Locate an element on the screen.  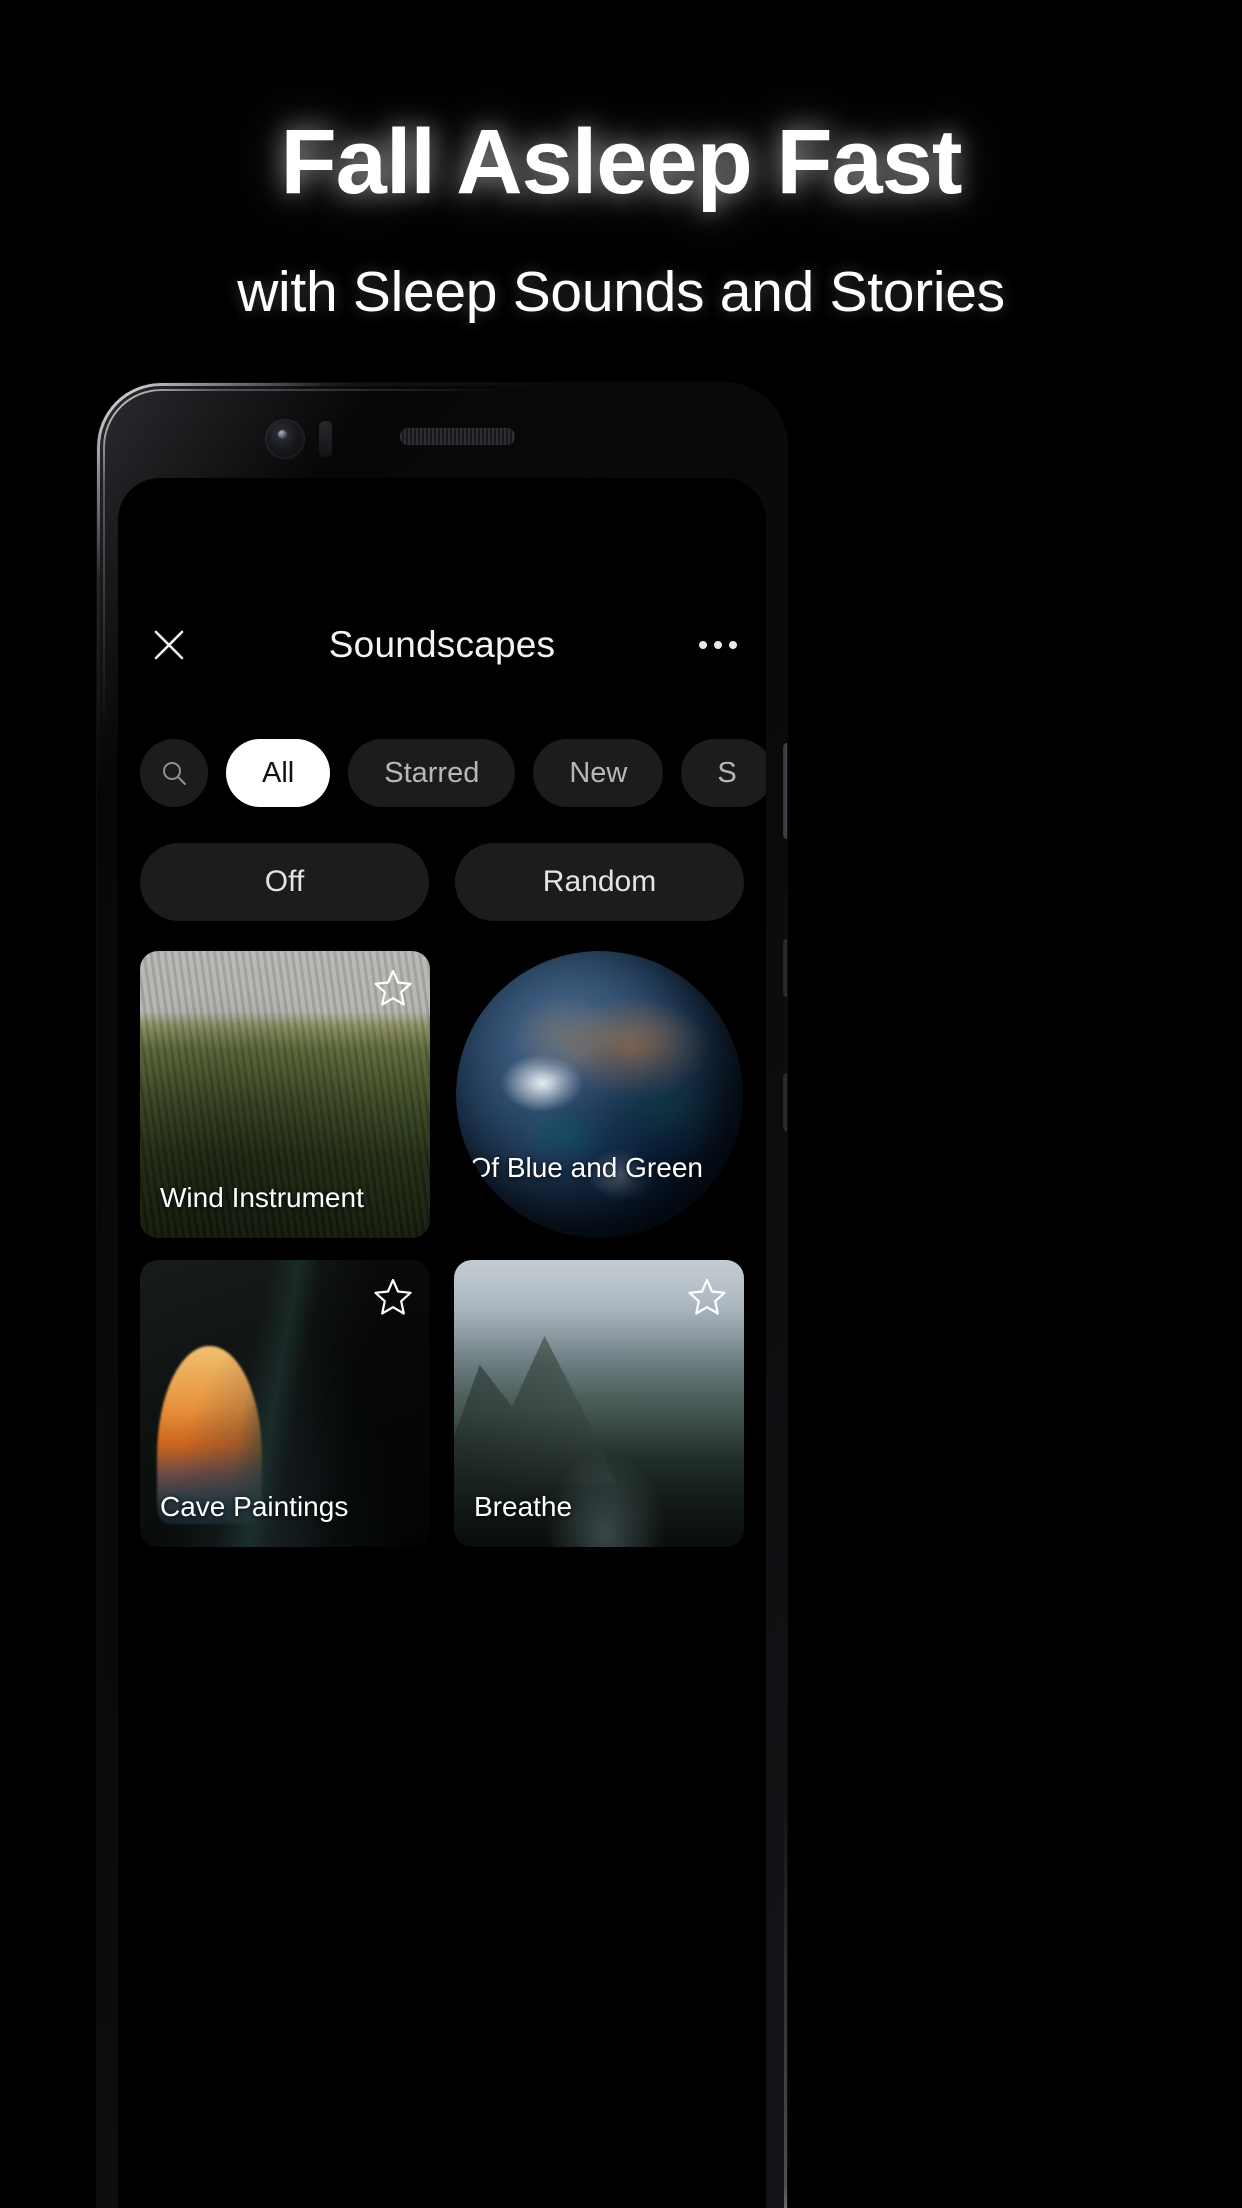
volume-down-button is located at coordinates (785, 1102).